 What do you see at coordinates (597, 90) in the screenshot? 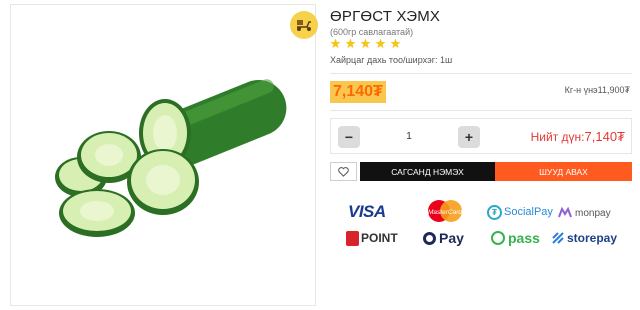
I see `unit-price: Кг-н үнэ11,900₮` at bounding box center [597, 90].